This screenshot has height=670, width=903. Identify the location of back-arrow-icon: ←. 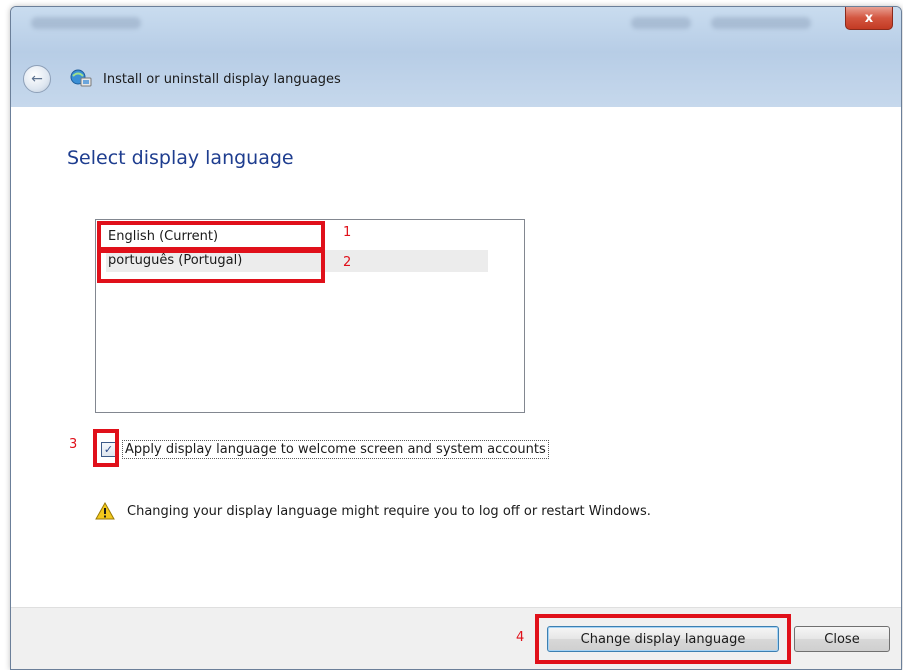
(37, 79).